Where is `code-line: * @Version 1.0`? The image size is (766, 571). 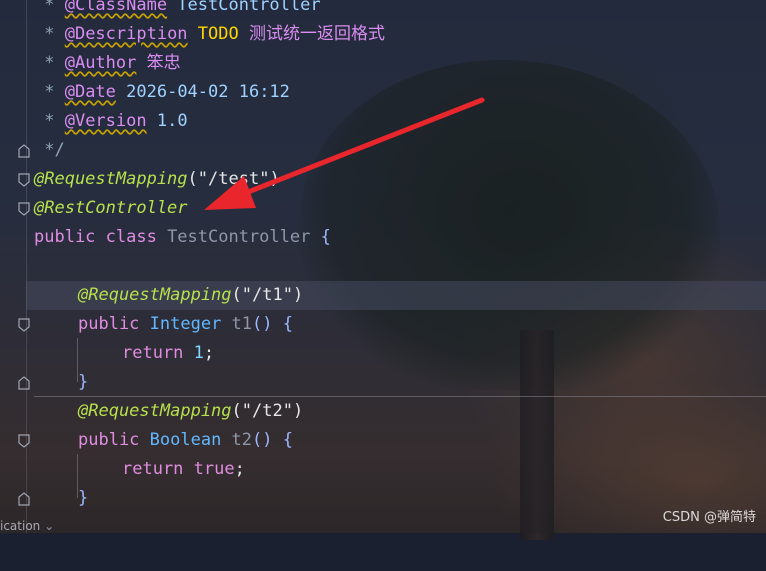
code-line: * @Version 1.0 is located at coordinates (111, 121).